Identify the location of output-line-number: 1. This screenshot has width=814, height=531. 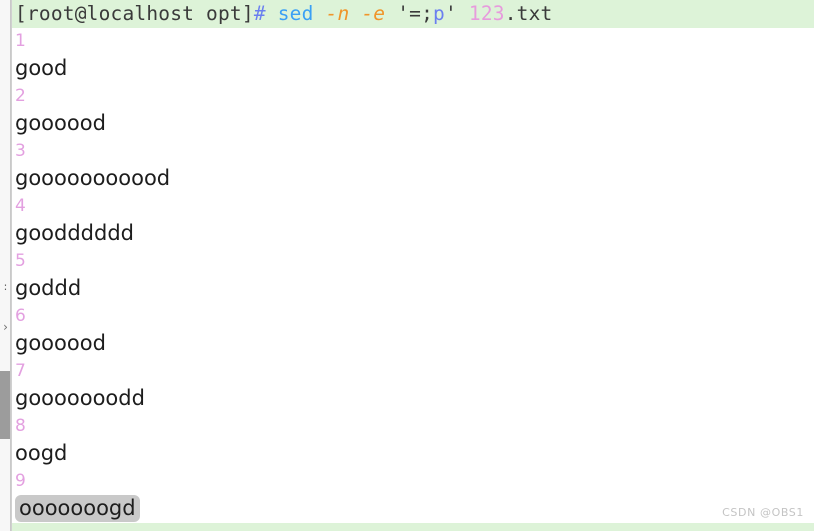
(20, 40).